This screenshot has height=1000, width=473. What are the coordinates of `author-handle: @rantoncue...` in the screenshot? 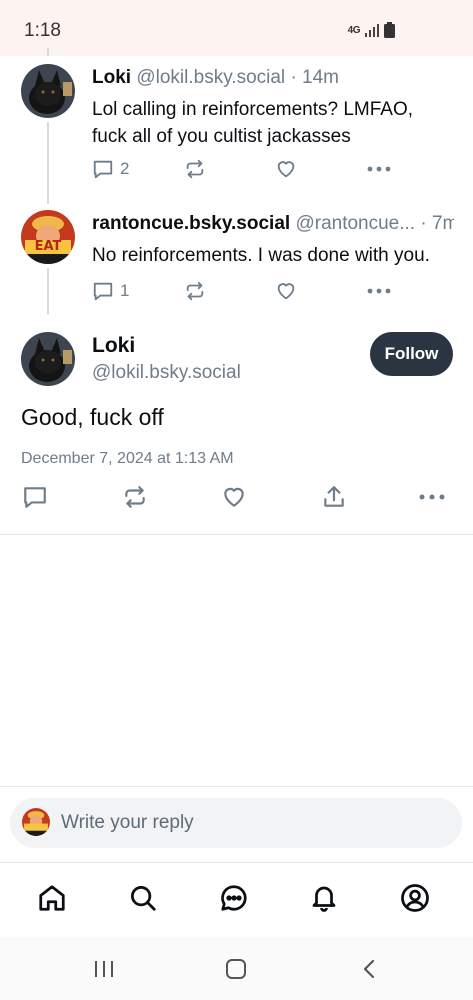 It's located at (355, 223).